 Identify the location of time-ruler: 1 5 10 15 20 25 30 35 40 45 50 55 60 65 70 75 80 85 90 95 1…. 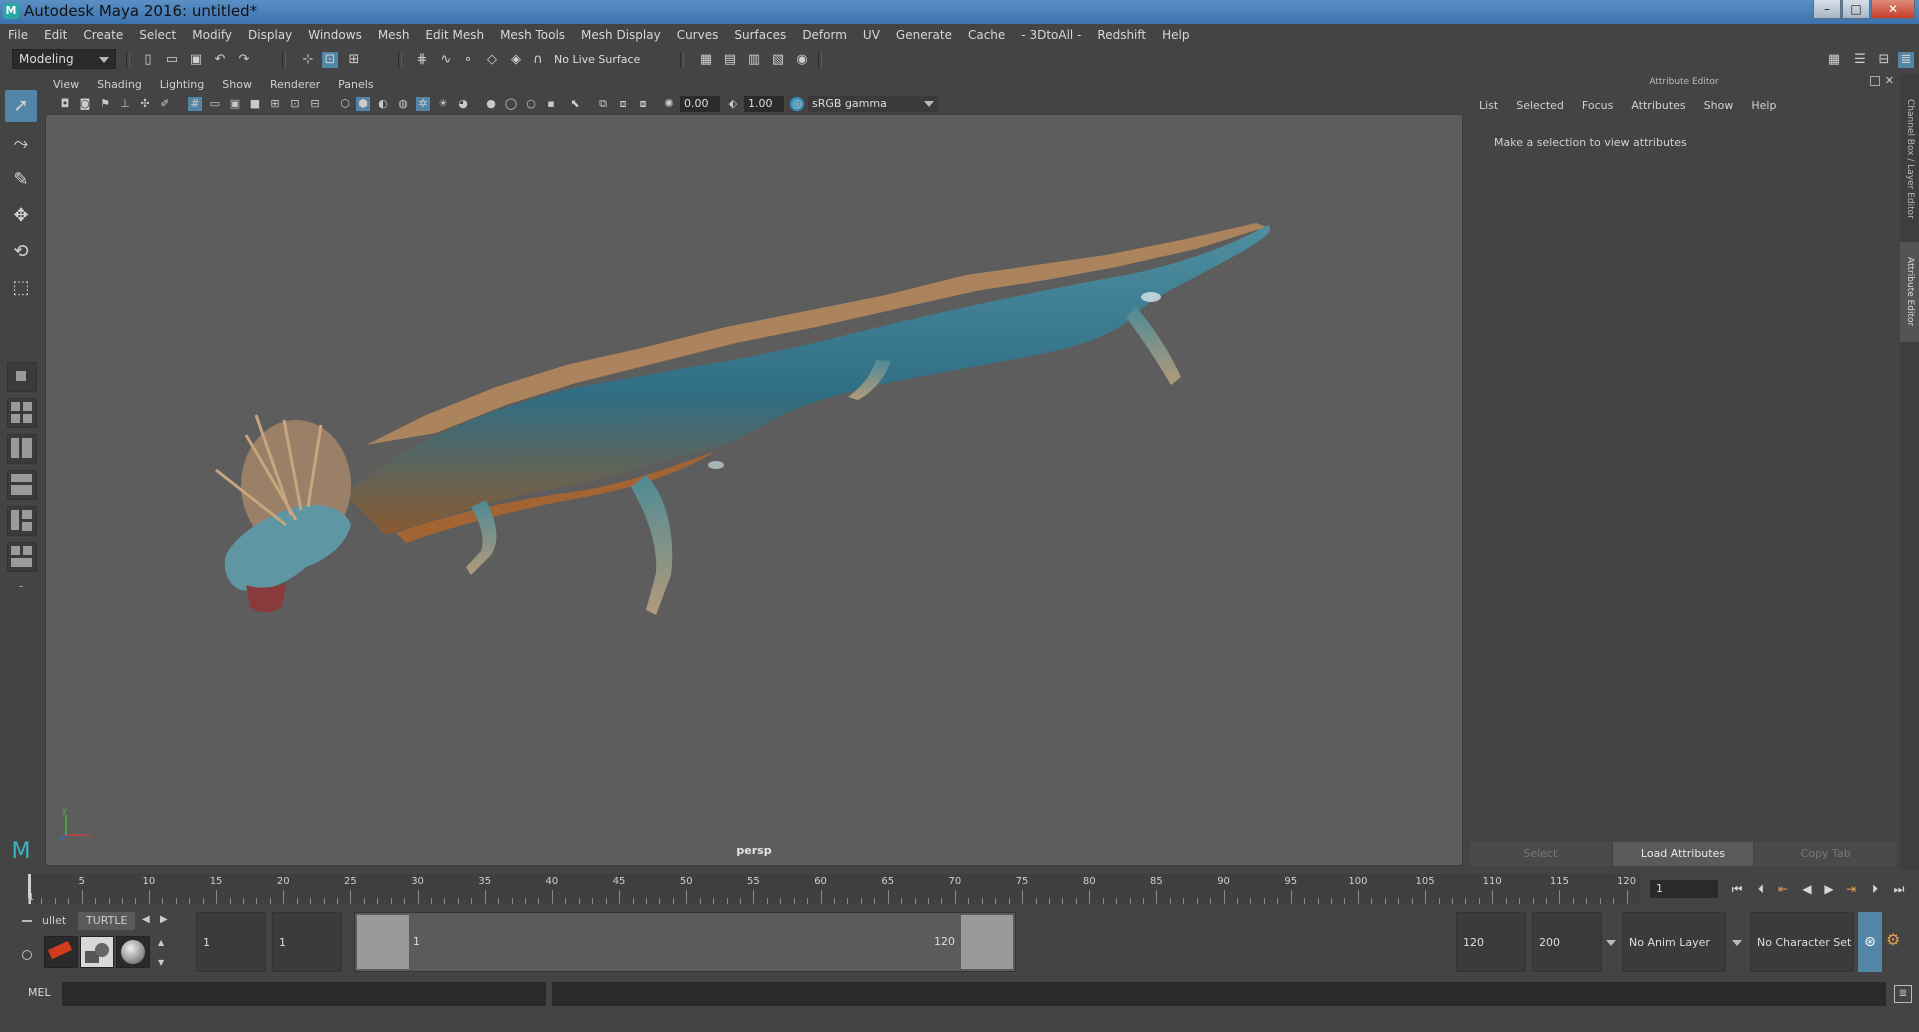
(834, 889).